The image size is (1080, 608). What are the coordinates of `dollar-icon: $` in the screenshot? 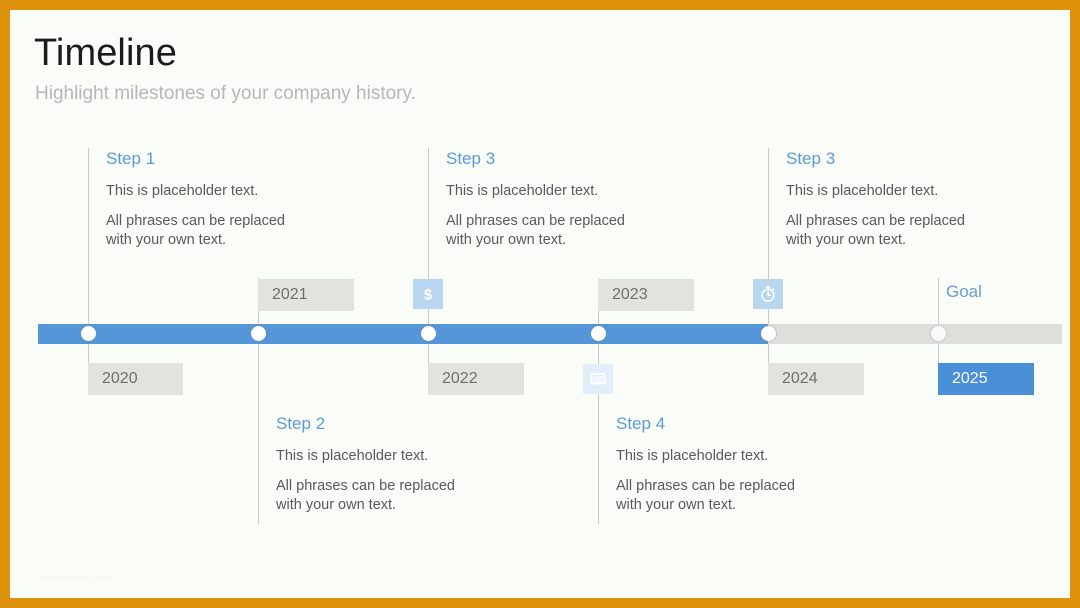 It's located at (428, 294).